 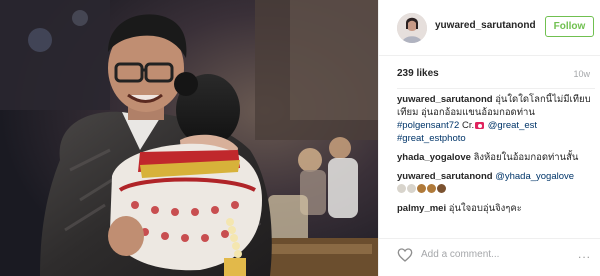 What do you see at coordinates (418, 73) in the screenshot?
I see `likes-count: 239 likes` at bounding box center [418, 73].